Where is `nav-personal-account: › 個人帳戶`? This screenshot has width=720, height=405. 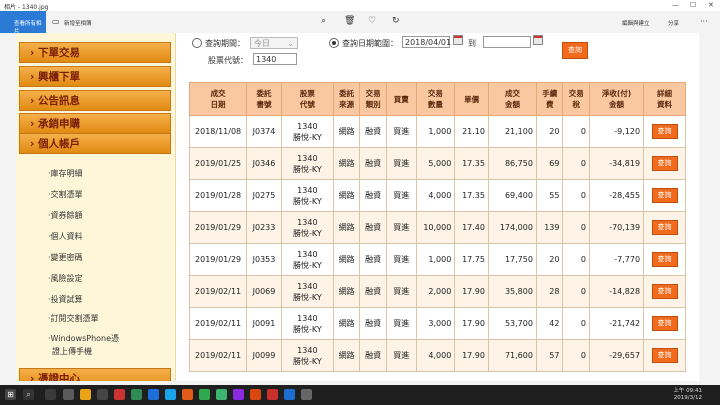 nav-personal-account: › 個人帳戶 is located at coordinates (95, 143).